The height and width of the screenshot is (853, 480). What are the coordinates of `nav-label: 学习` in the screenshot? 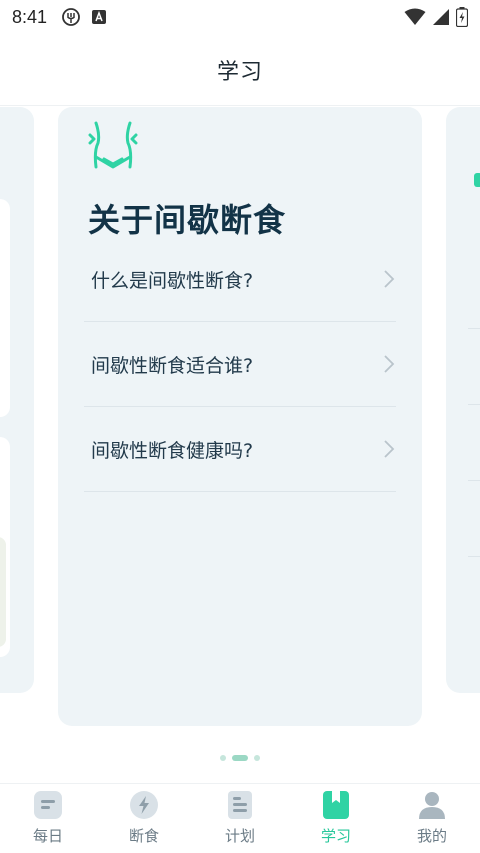 It's located at (335, 836).